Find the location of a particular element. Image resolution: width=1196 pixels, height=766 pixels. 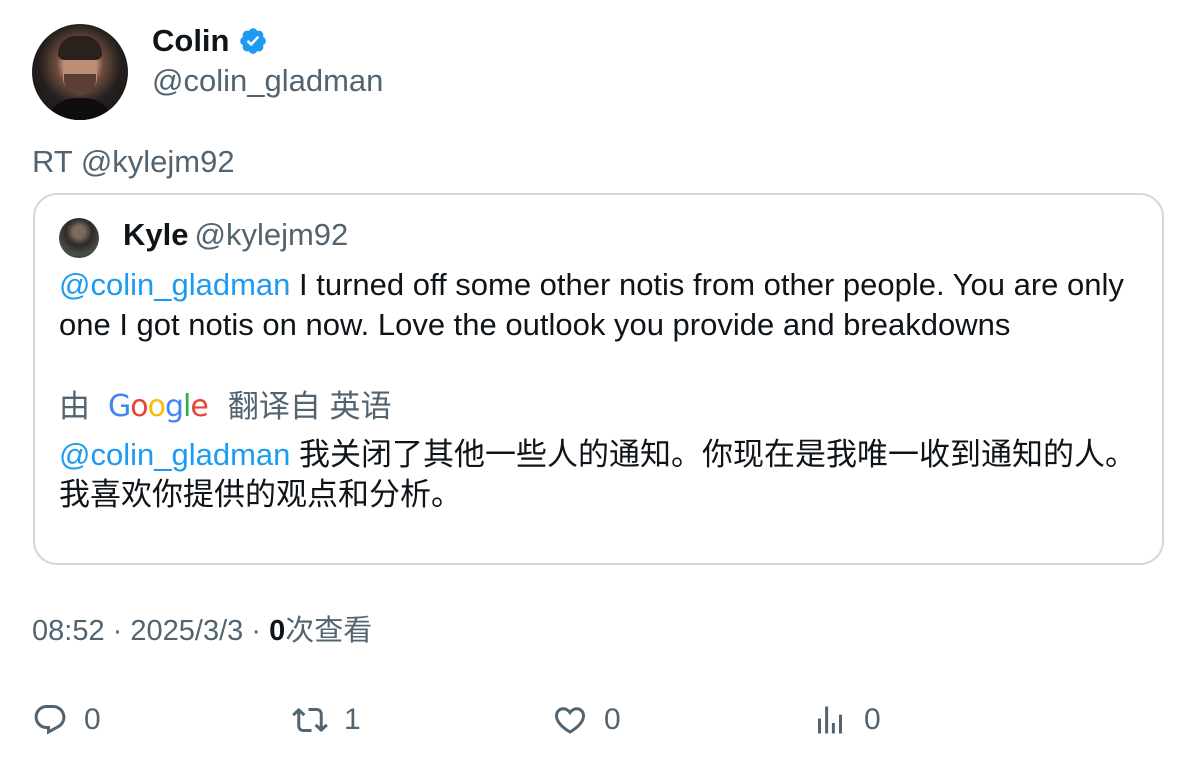

quoted-author-handle: @kylejm92 is located at coordinates (271, 234).